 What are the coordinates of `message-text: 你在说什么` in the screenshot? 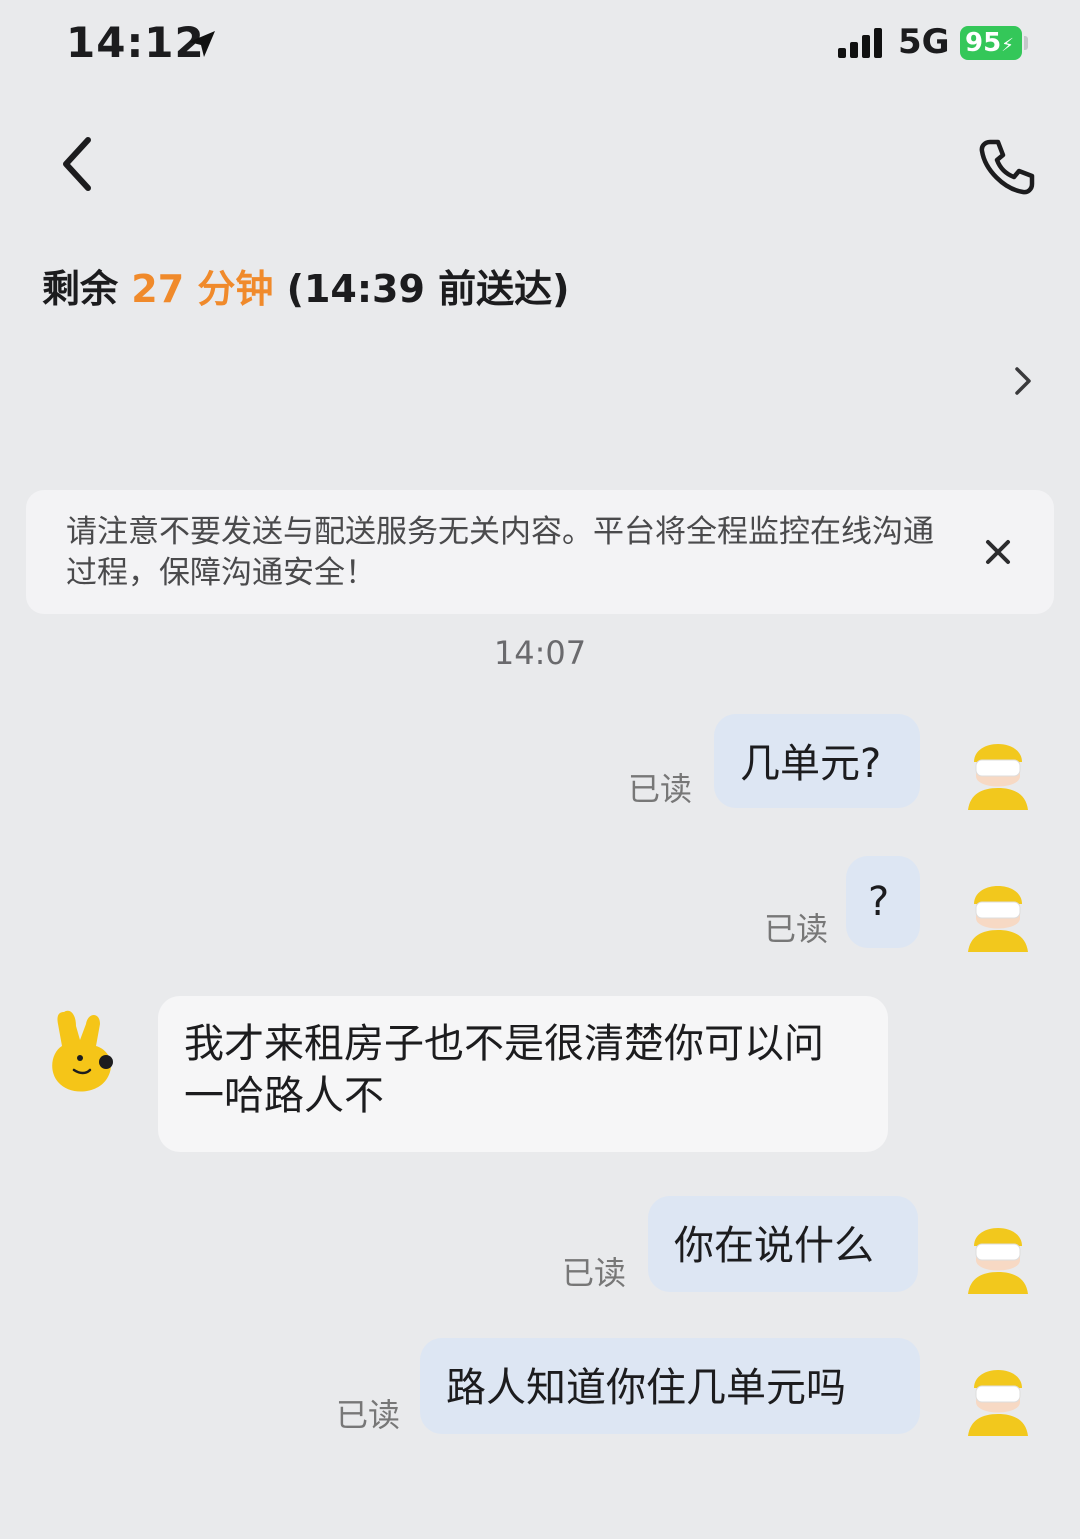 It's located at (774, 1246).